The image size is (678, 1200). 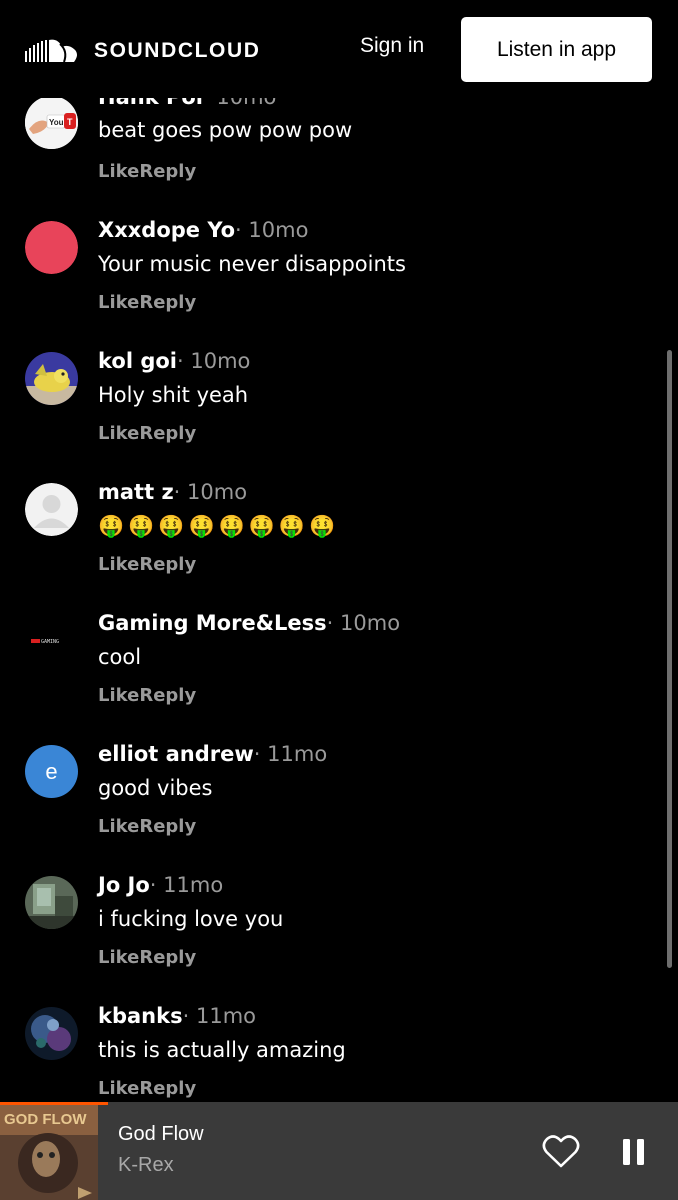 I want to click on comment-text: Your music never disappoints, so click(x=252, y=264).